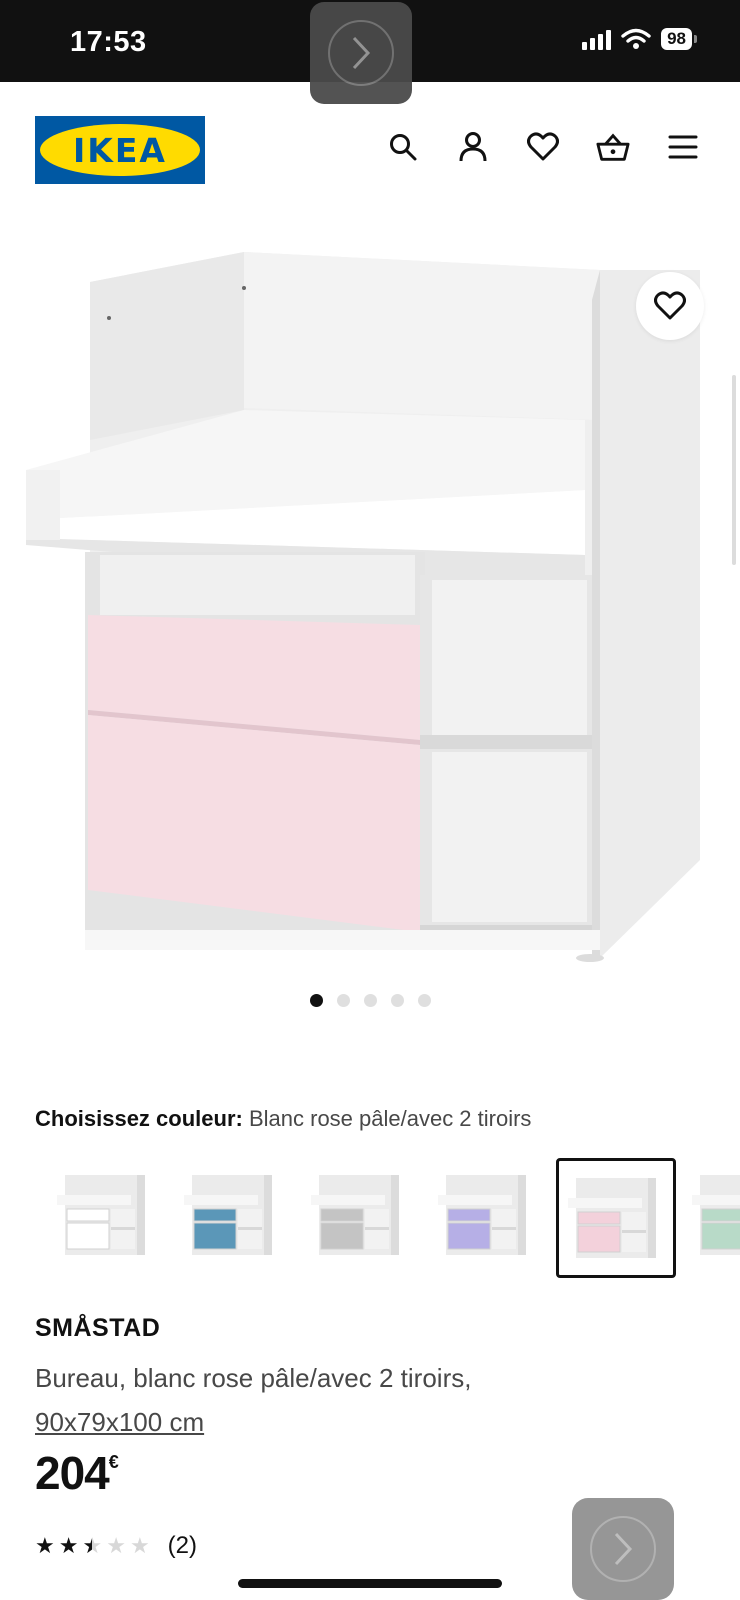 The height and width of the screenshot is (1600, 740). Describe the element at coordinates (636, 38) in the screenshot. I see `wifi-icon` at that location.